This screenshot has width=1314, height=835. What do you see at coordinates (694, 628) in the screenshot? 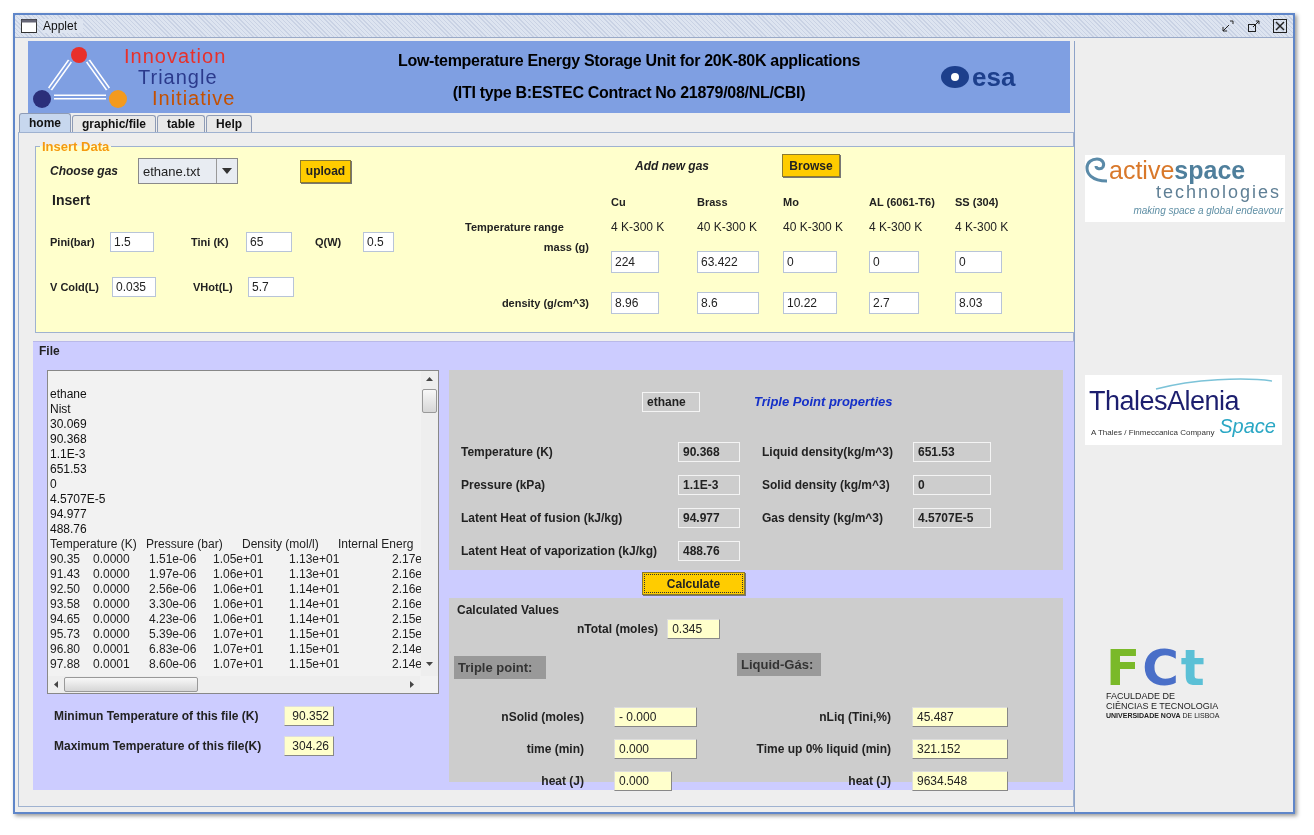
I see `result-value: 0.345` at bounding box center [694, 628].